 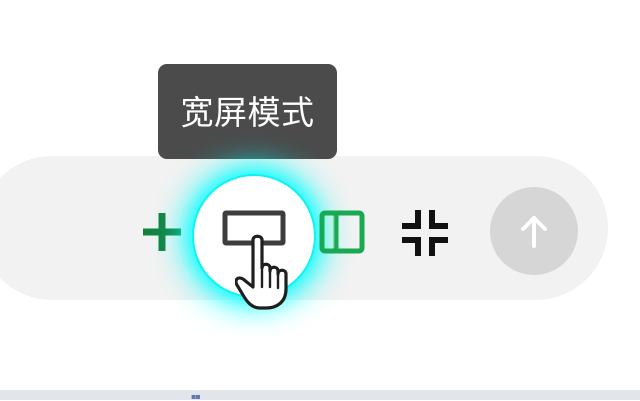 I want to click on plus-icon, so click(x=162, y=232).